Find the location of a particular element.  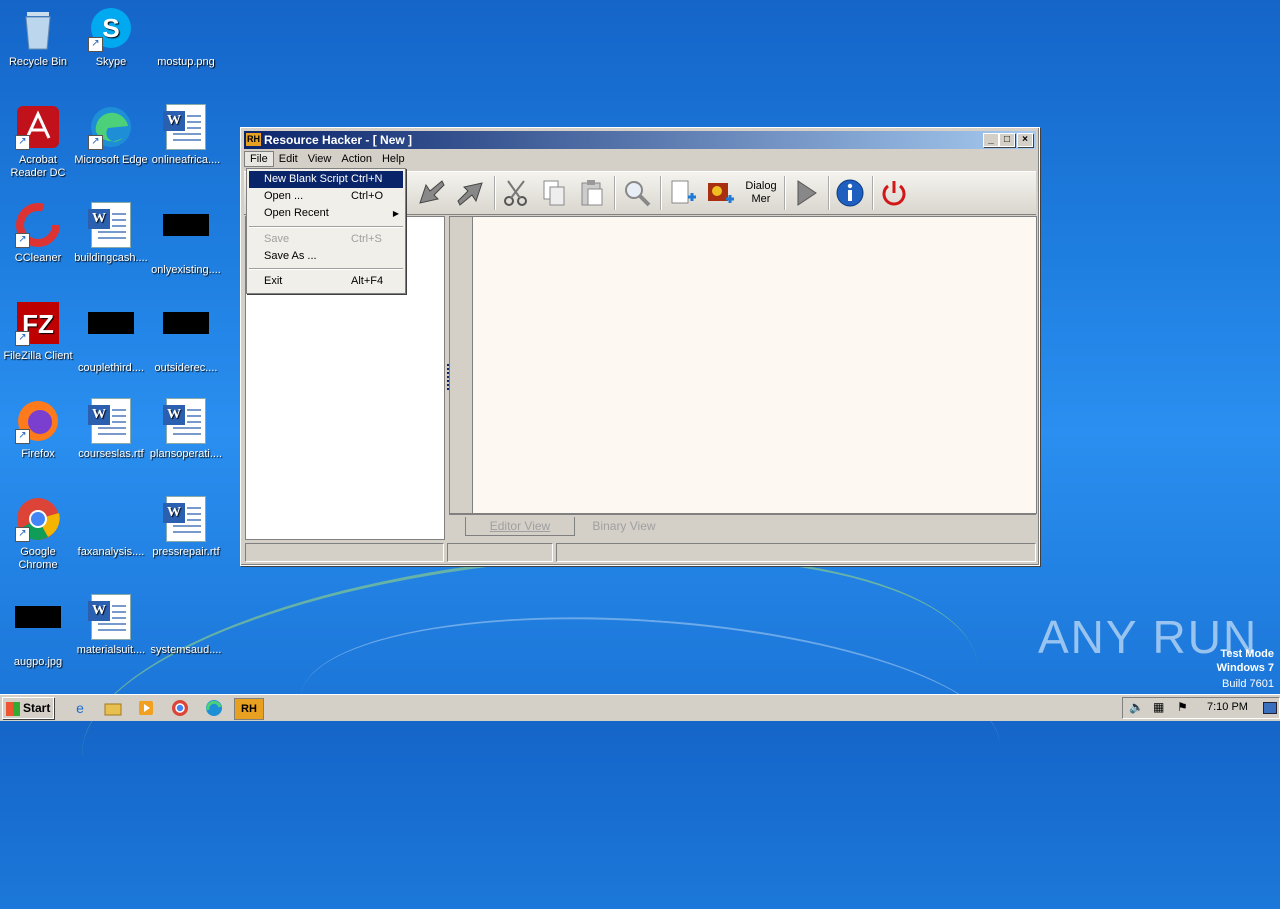

add-image-icon is located at coordinates (720, 193).